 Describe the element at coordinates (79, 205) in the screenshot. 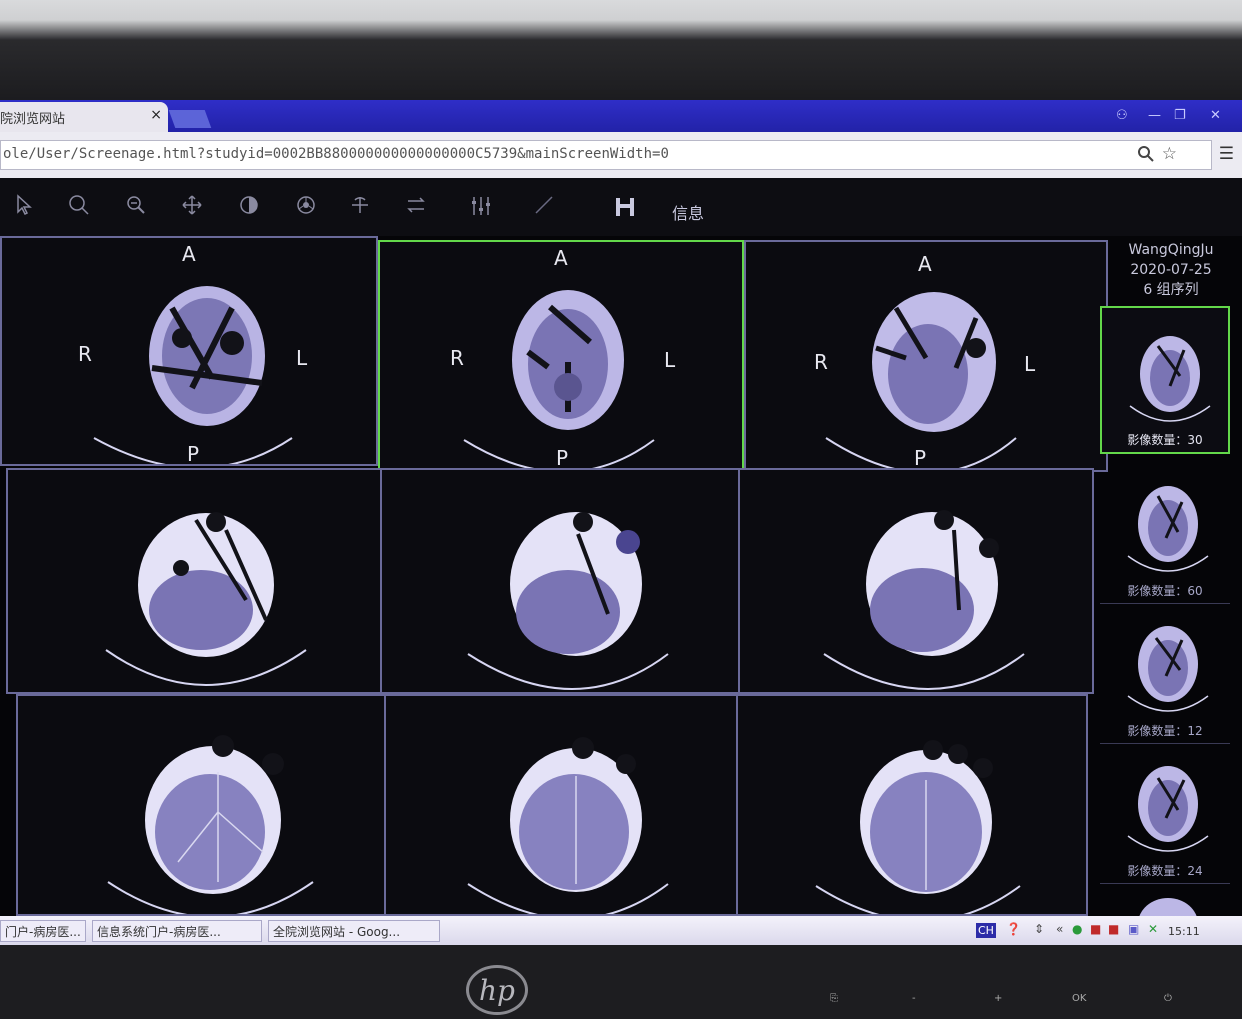

I see `magnifier-tool-icon` at that location.